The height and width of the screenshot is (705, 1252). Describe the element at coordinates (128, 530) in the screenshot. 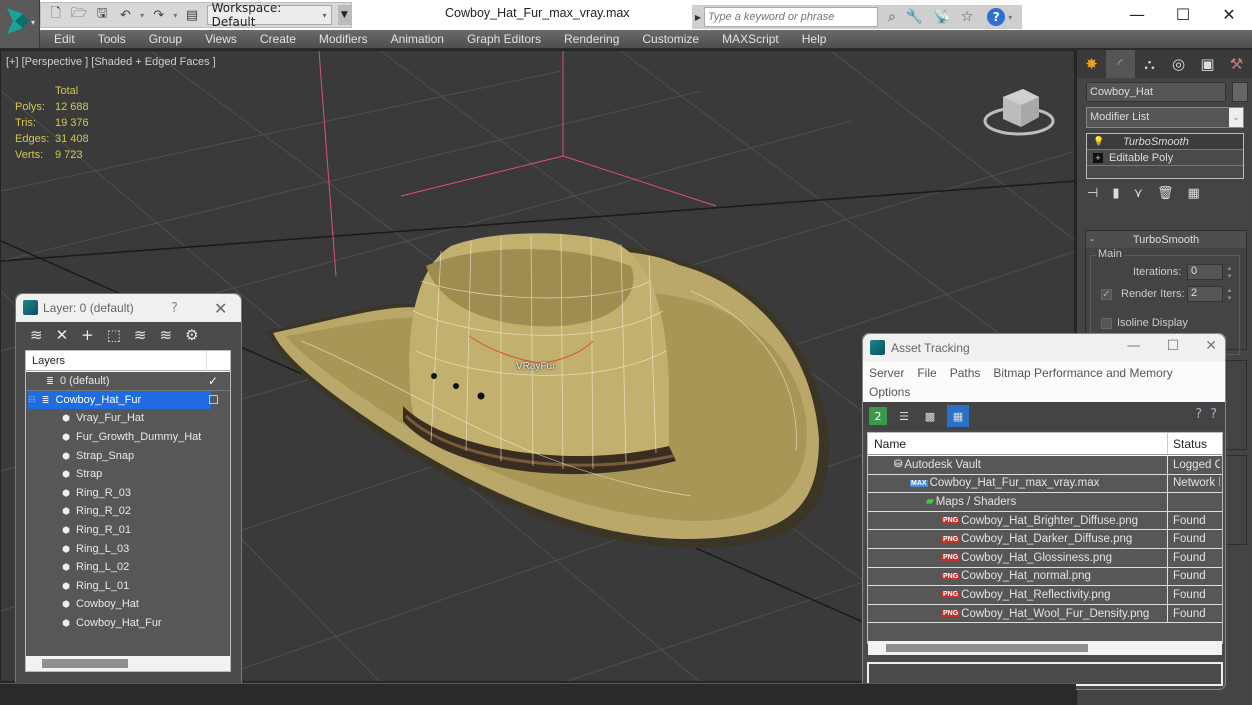

I see `object-row: ⬢ Ring_R_01` at that location.